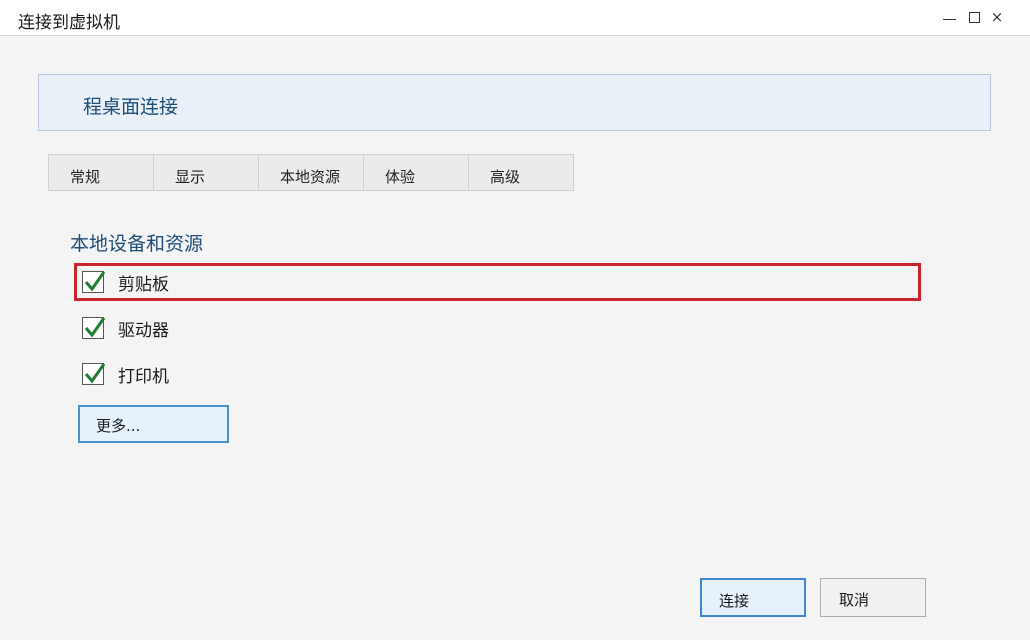 The width and height of the screenshot is (1030, 640). I want to click on connect-button: 连接, so click(753, 597).